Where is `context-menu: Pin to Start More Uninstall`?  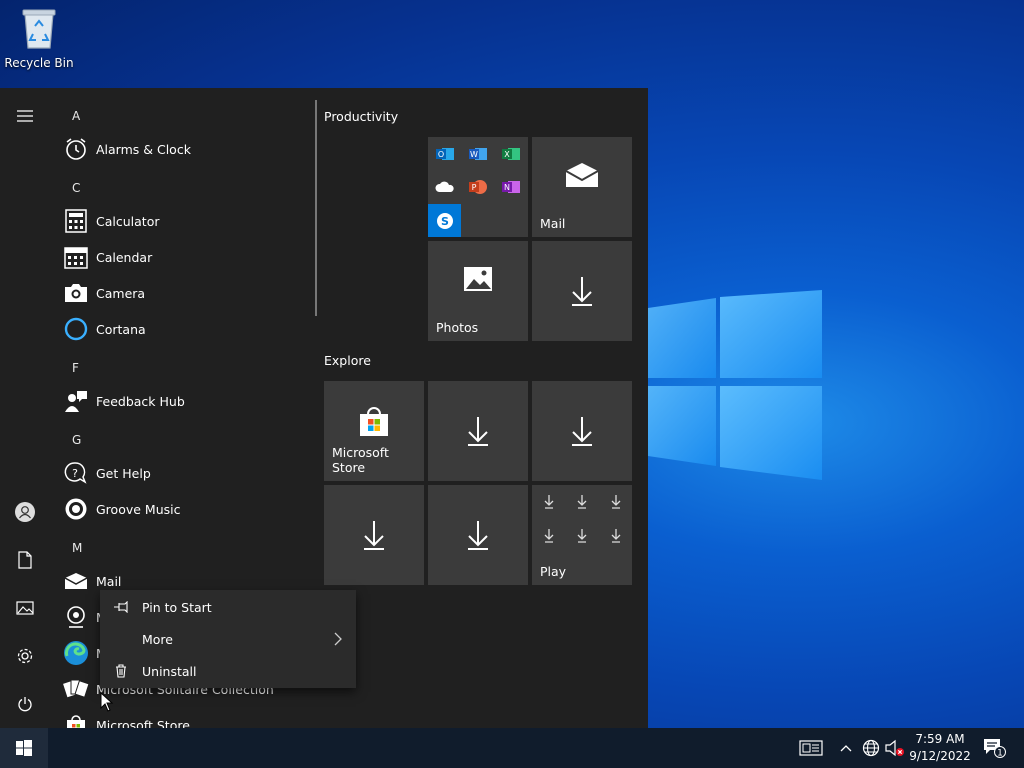
context-menu: Pin to Start More Uninstall is located at coordinates (228, 639).